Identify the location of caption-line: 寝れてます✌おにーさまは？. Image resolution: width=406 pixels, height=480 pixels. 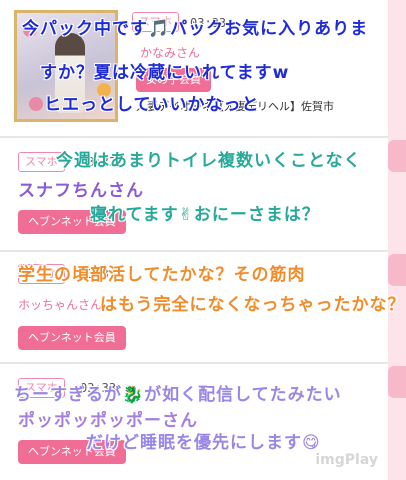
(205, 215).